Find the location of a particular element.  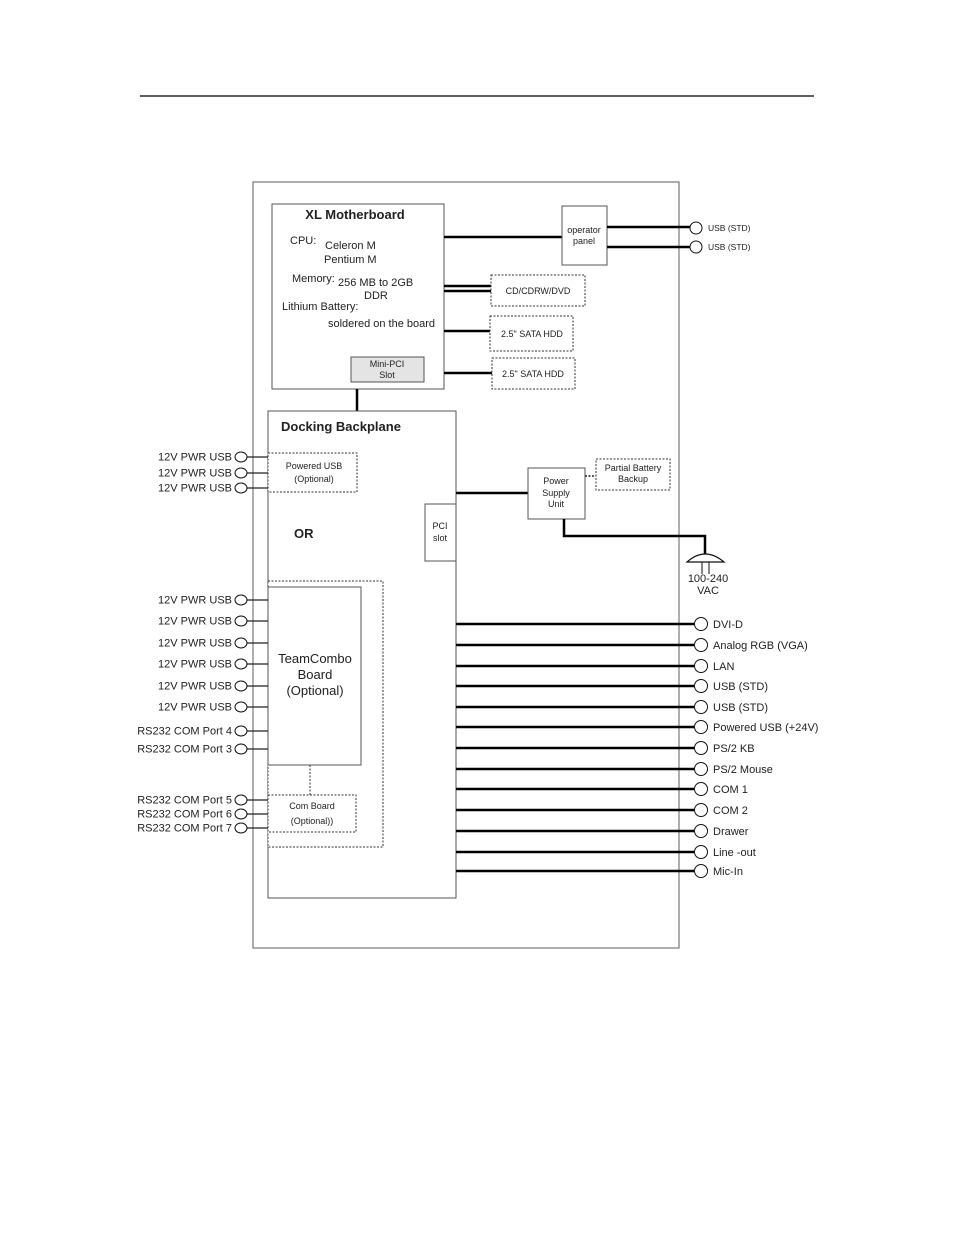

side-port-label: RS232 COM Port 6 is located at coordinates (184, 815).